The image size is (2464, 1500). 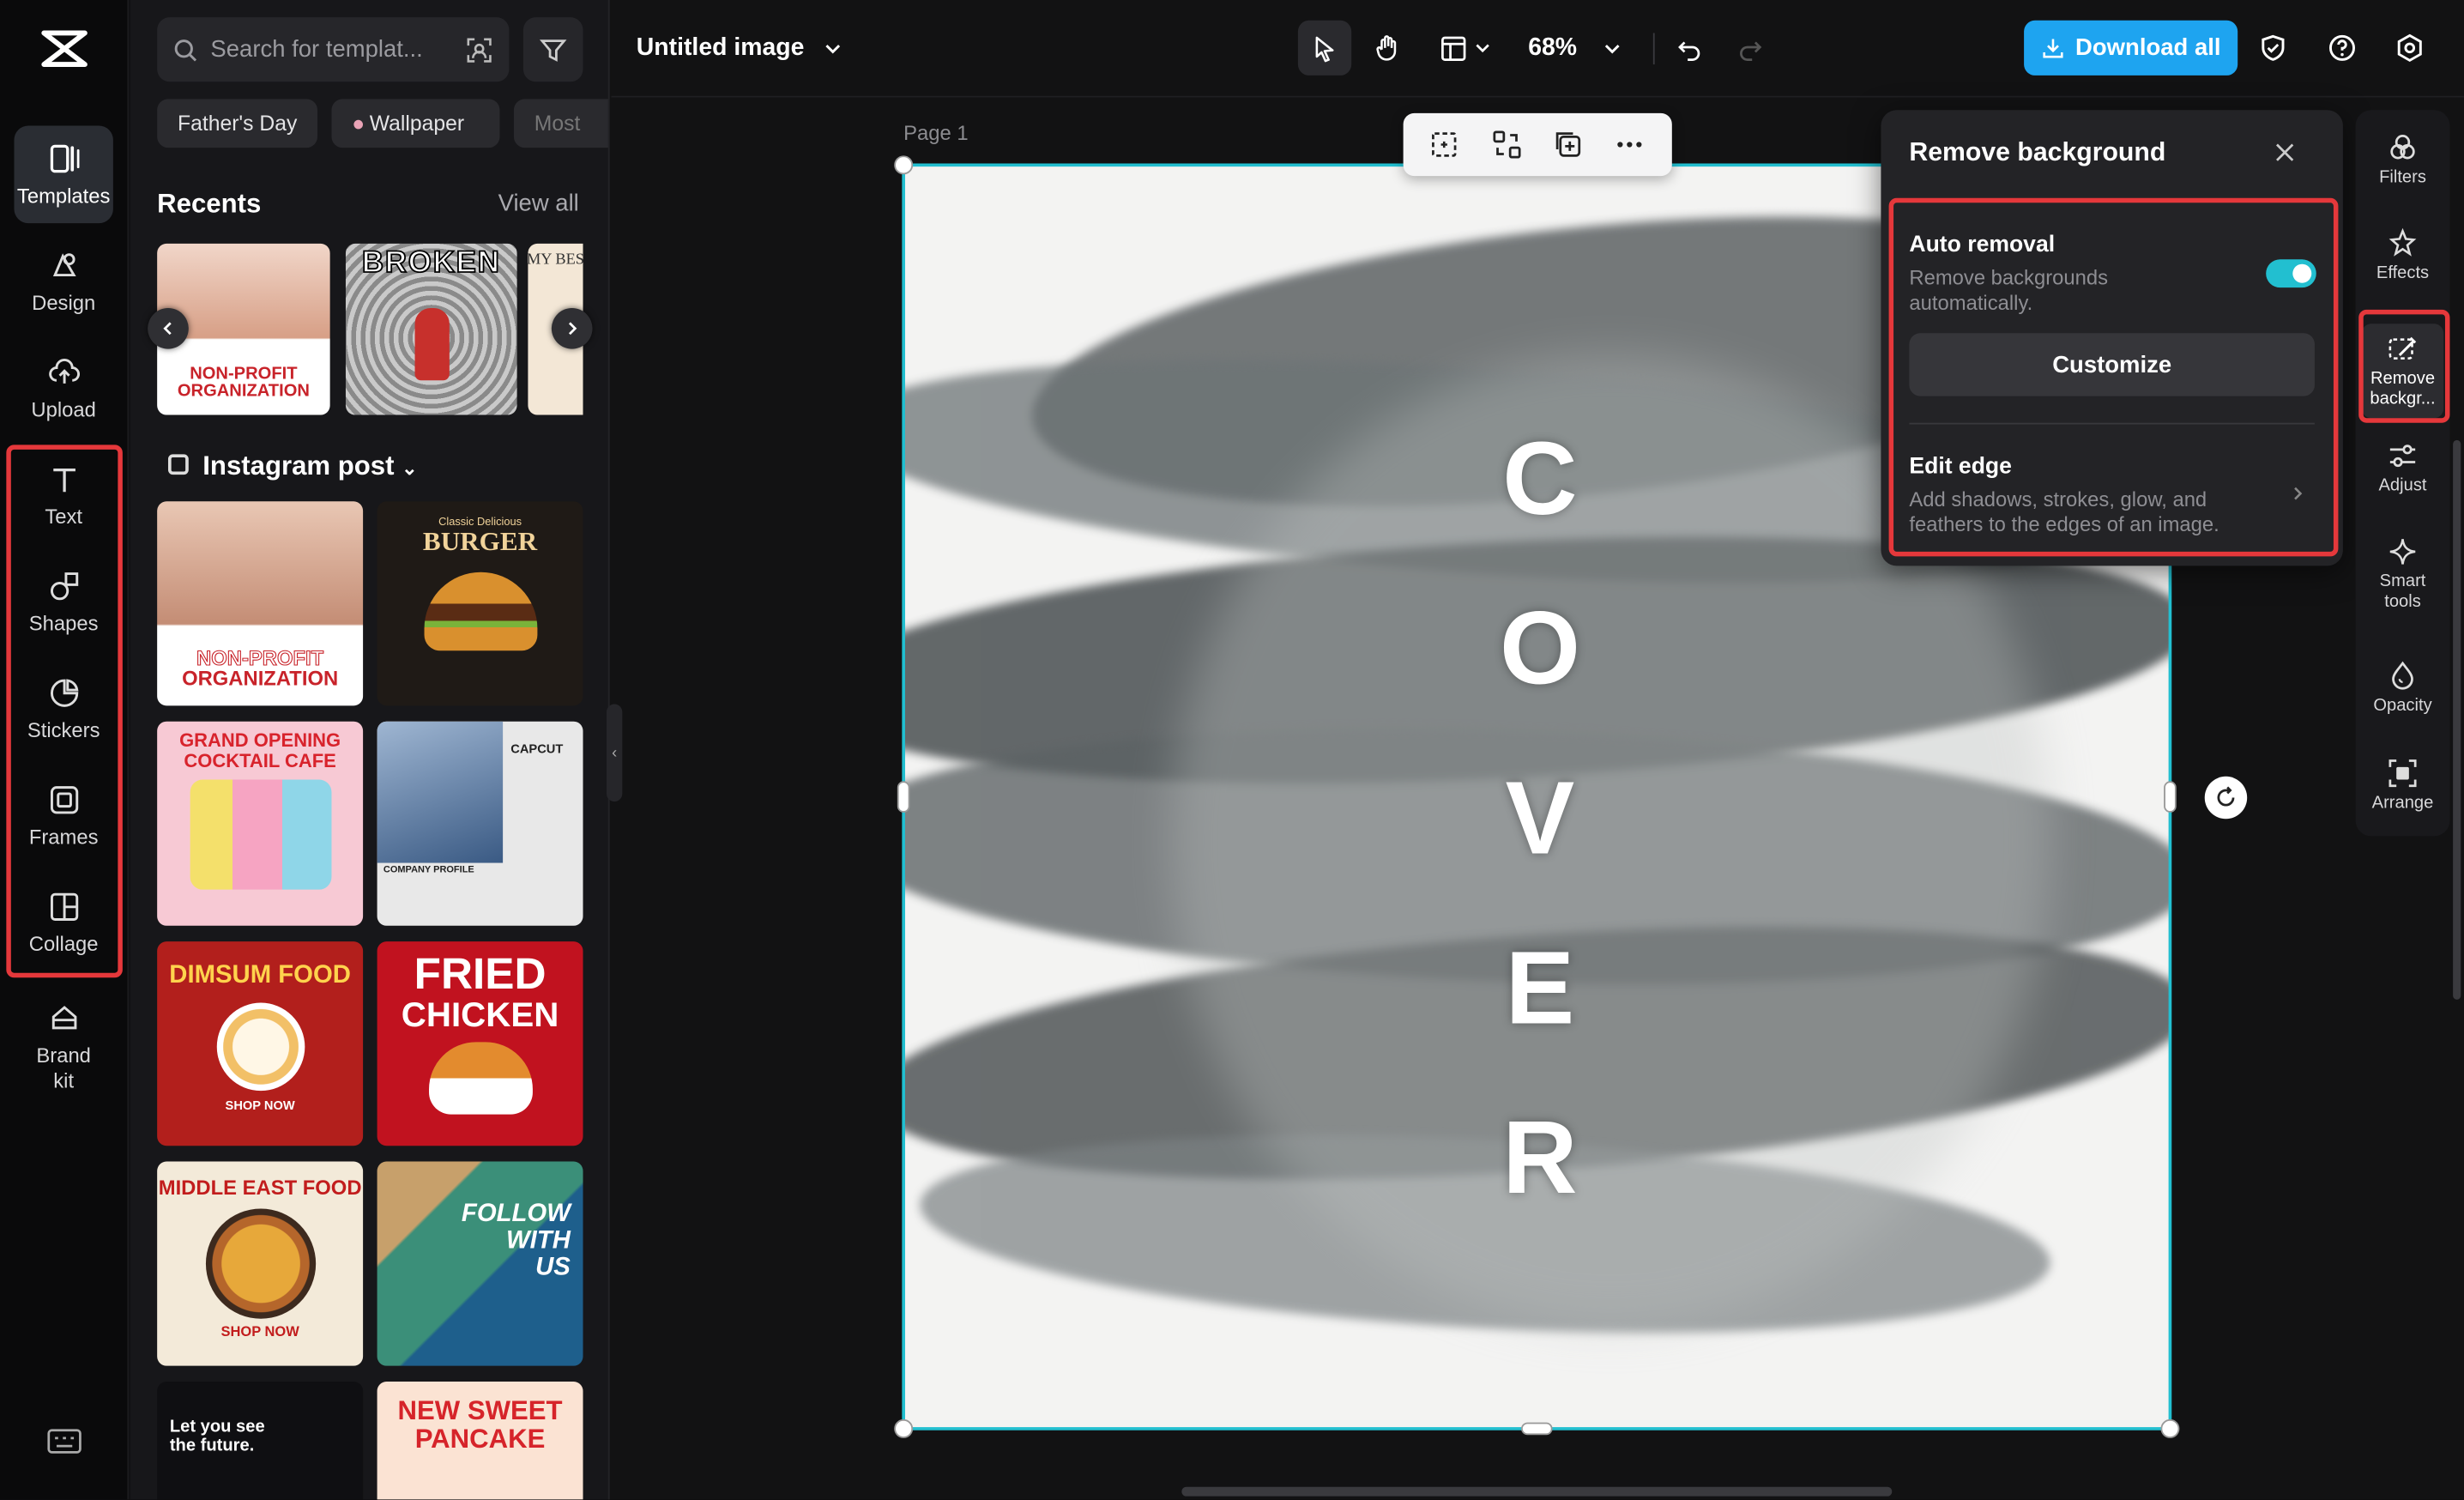 What do you see at coordinates (63, 174) in the screenshot?
I see `nav-templates: Templates` at bounding box center [63, 174].